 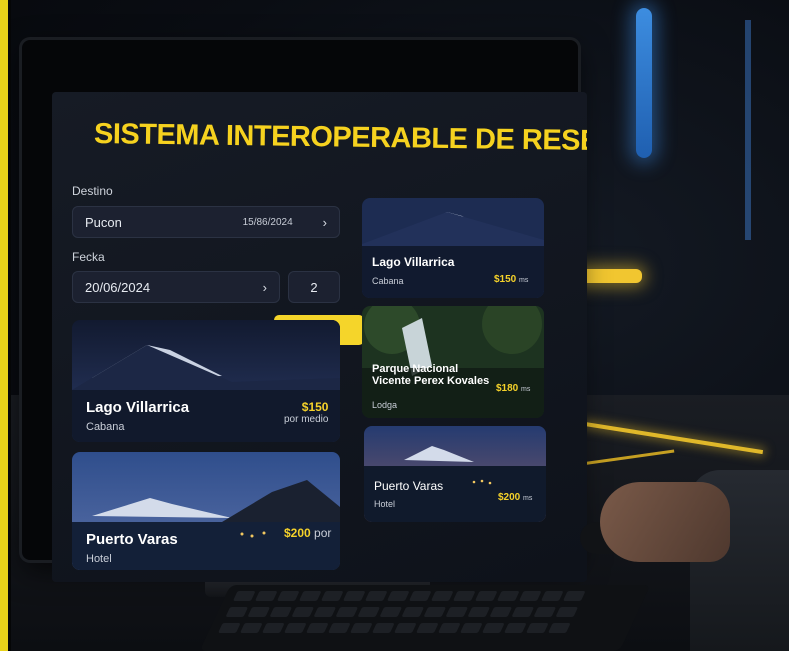 What do you see at coordinates (431, 375) in the screenshot?
I see `card-name: Parque Nacional Vicente Perex Kovales` at bounding box center [431, 375].